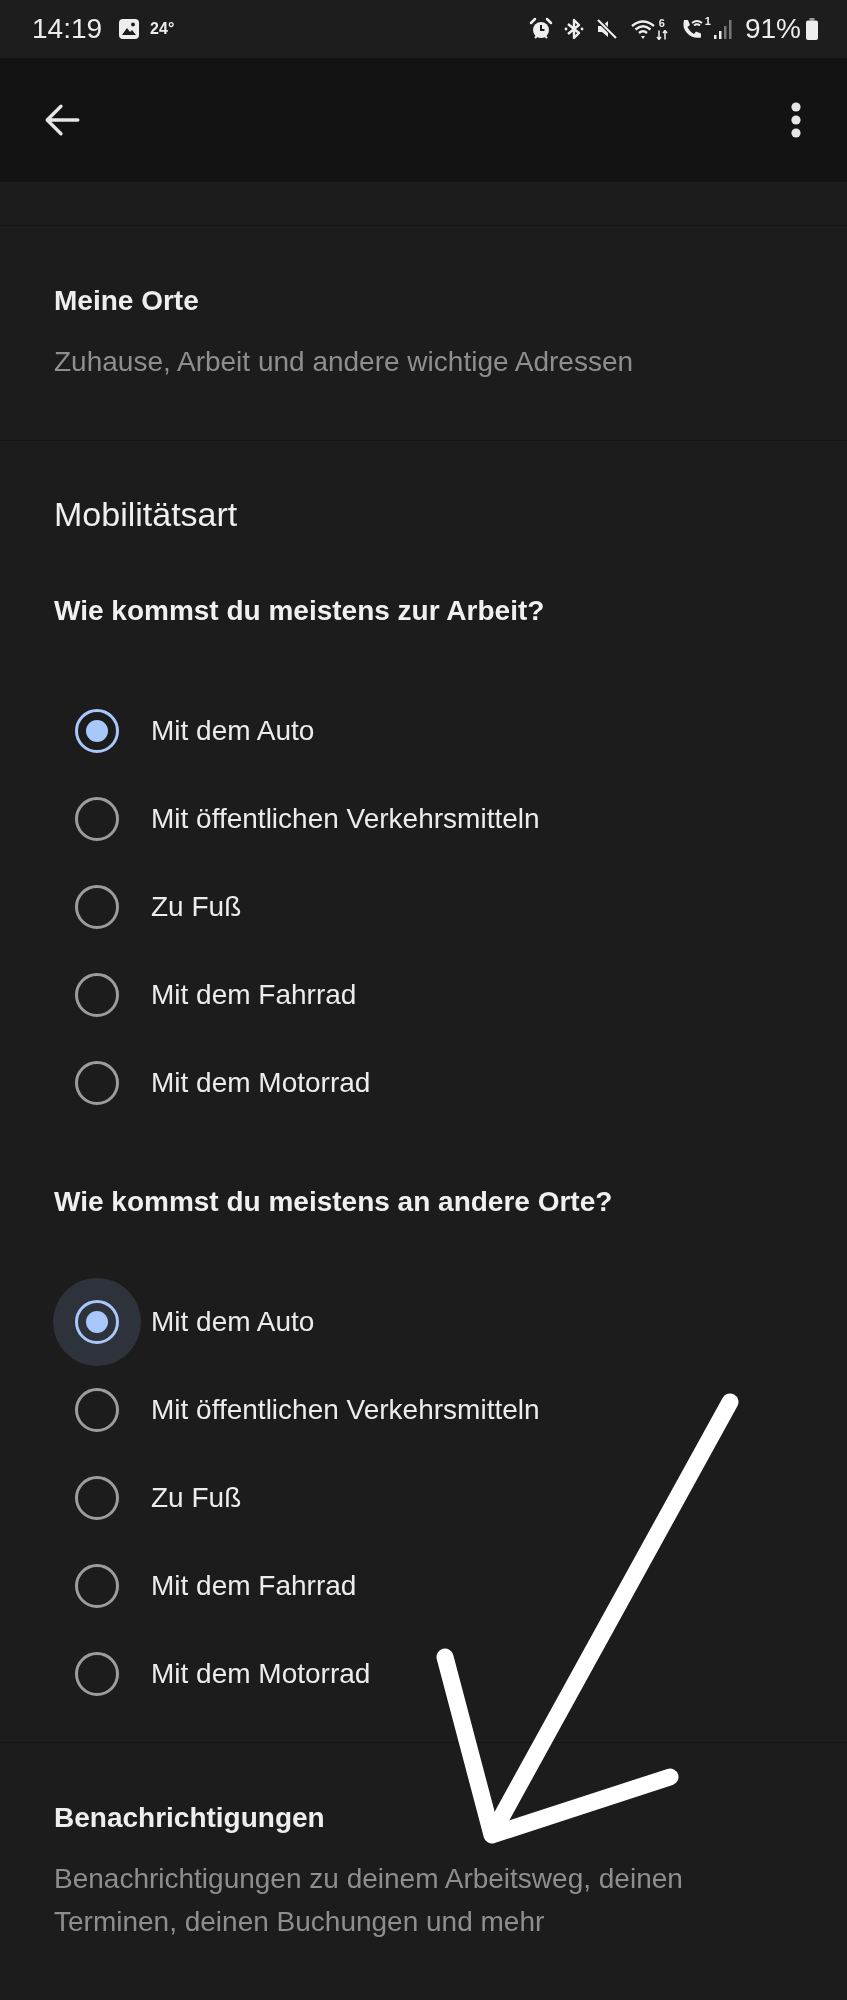 The width and height of the screenshot is (847, 2000). What do you see at coordinates (146, 514) in the screenshot?
I see `section-heading: Mobilitätsart` at bounding box center [146, 514].